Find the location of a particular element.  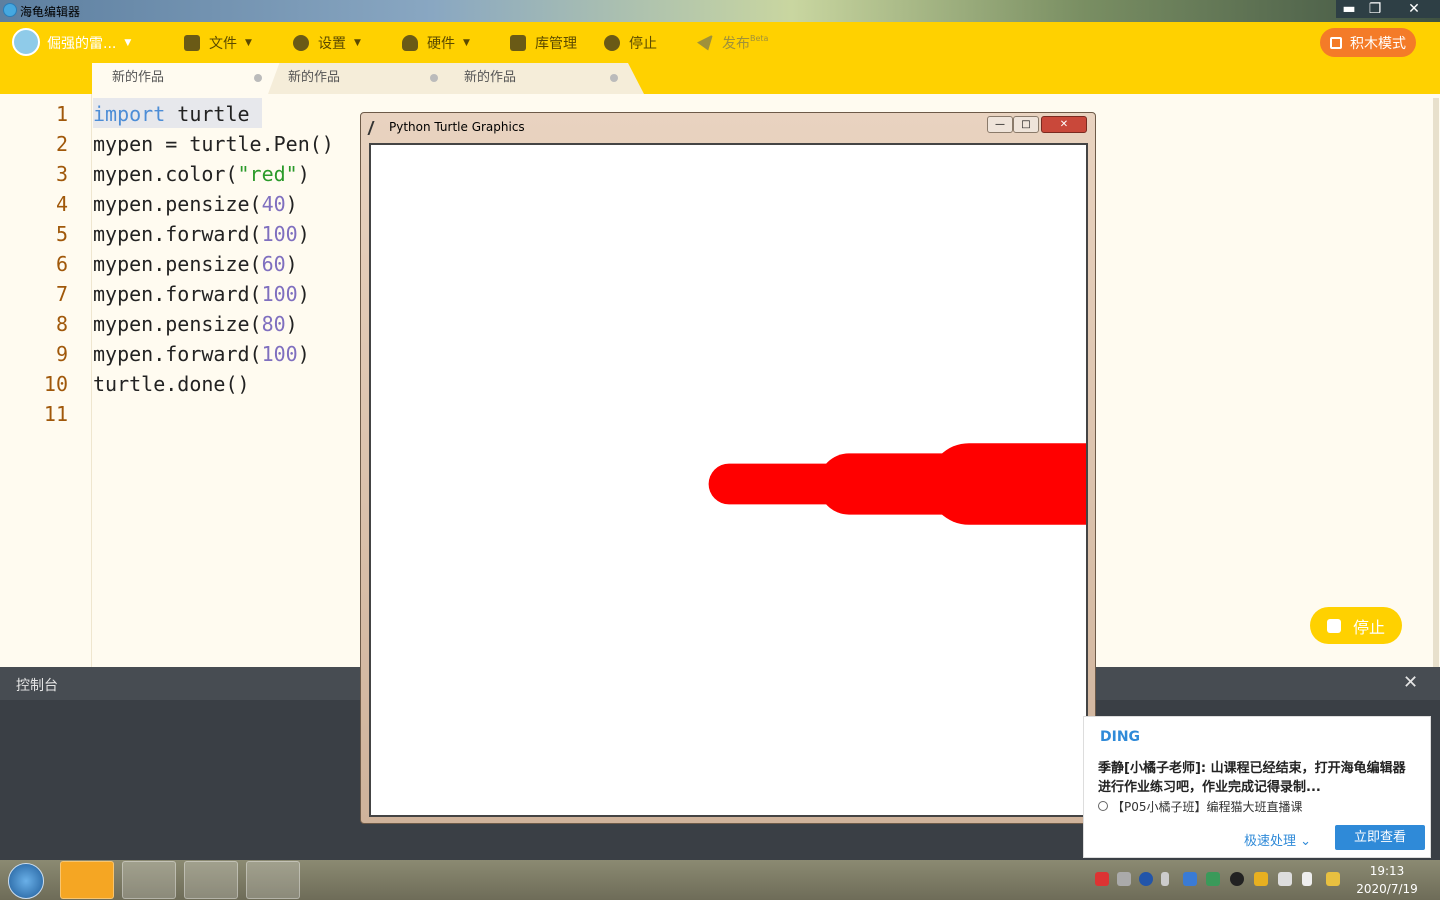

turtle-maximize-button: □ is located at coordinates (1026, 124).